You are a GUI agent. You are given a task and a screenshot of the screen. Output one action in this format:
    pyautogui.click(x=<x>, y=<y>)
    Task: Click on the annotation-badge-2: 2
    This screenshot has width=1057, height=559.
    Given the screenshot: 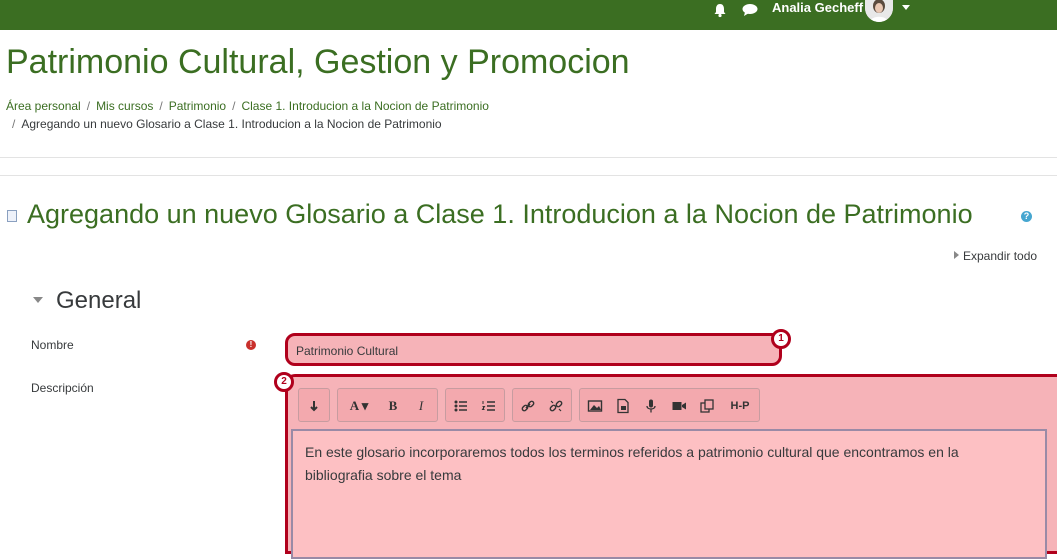 What is the action you would take?
    pyautogui.click(x=284, y=382)
    